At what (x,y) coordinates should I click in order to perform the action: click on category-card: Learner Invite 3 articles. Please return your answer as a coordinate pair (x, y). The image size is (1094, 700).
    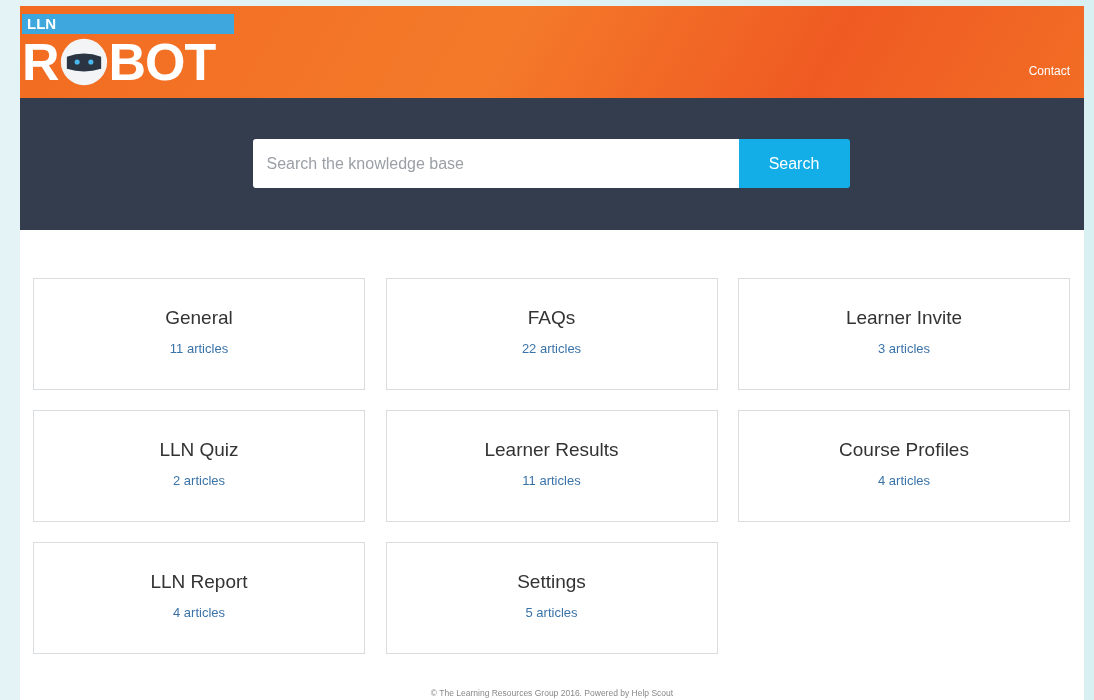
    Looking at the image, I should click on (904, 334).